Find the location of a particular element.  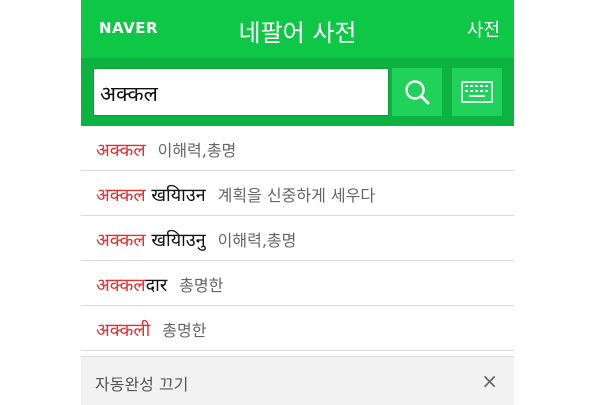

page-title: 네팔어 사전 is located at coordinates (297, 33).